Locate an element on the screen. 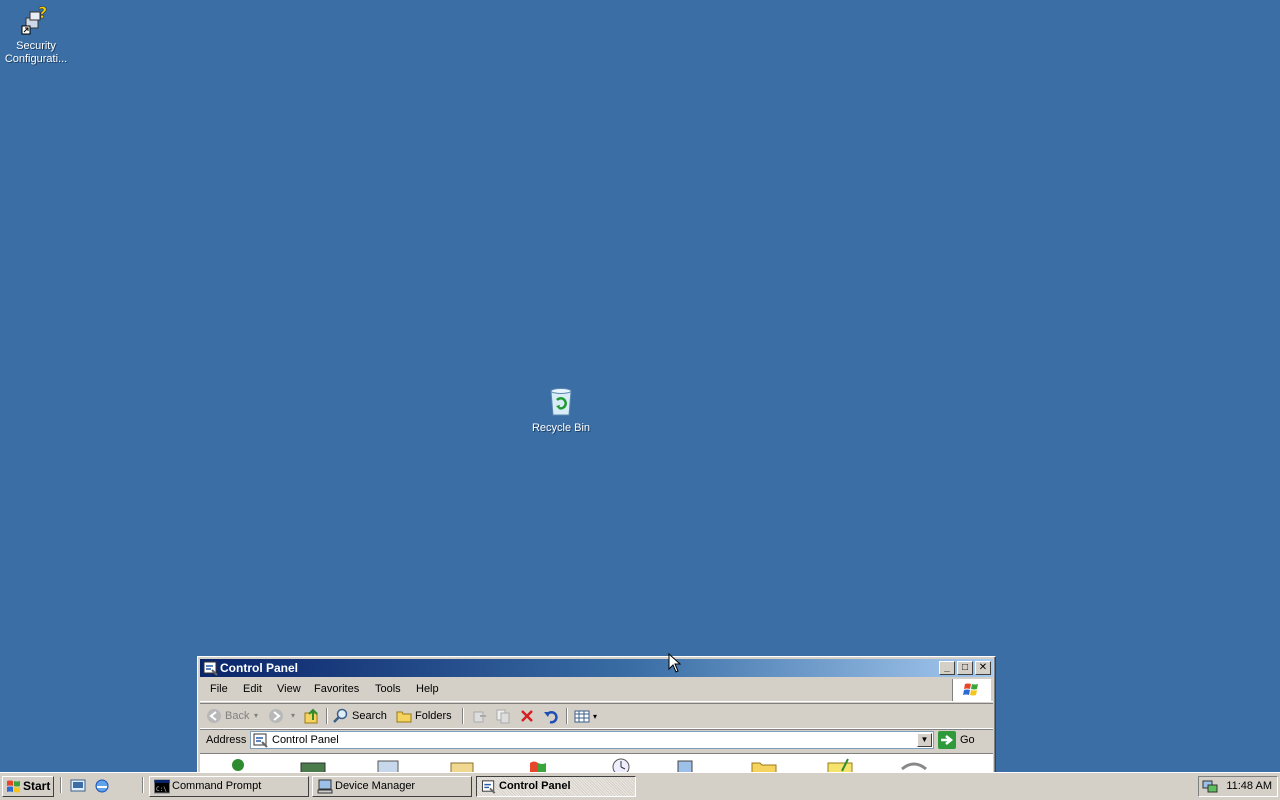 The image size is (1280, 800). folder-icon is located at coordinates (404, 716).